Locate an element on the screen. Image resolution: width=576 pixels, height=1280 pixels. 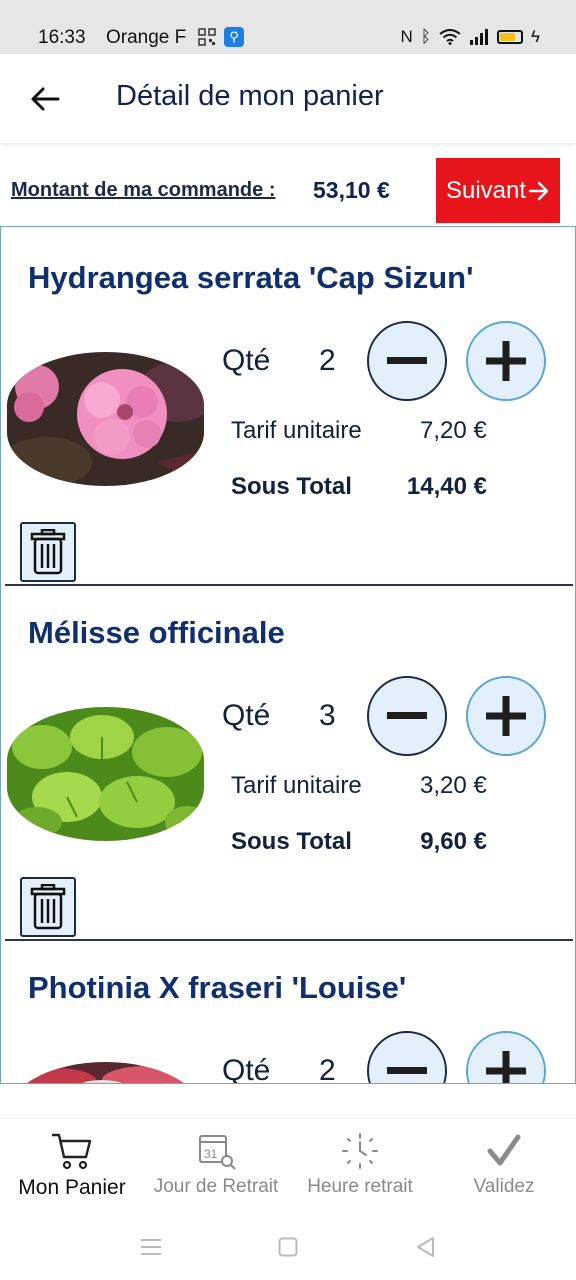
nav-item-pickup-day: 31 Jour de Retrait is located at coordinates (216, 1166).